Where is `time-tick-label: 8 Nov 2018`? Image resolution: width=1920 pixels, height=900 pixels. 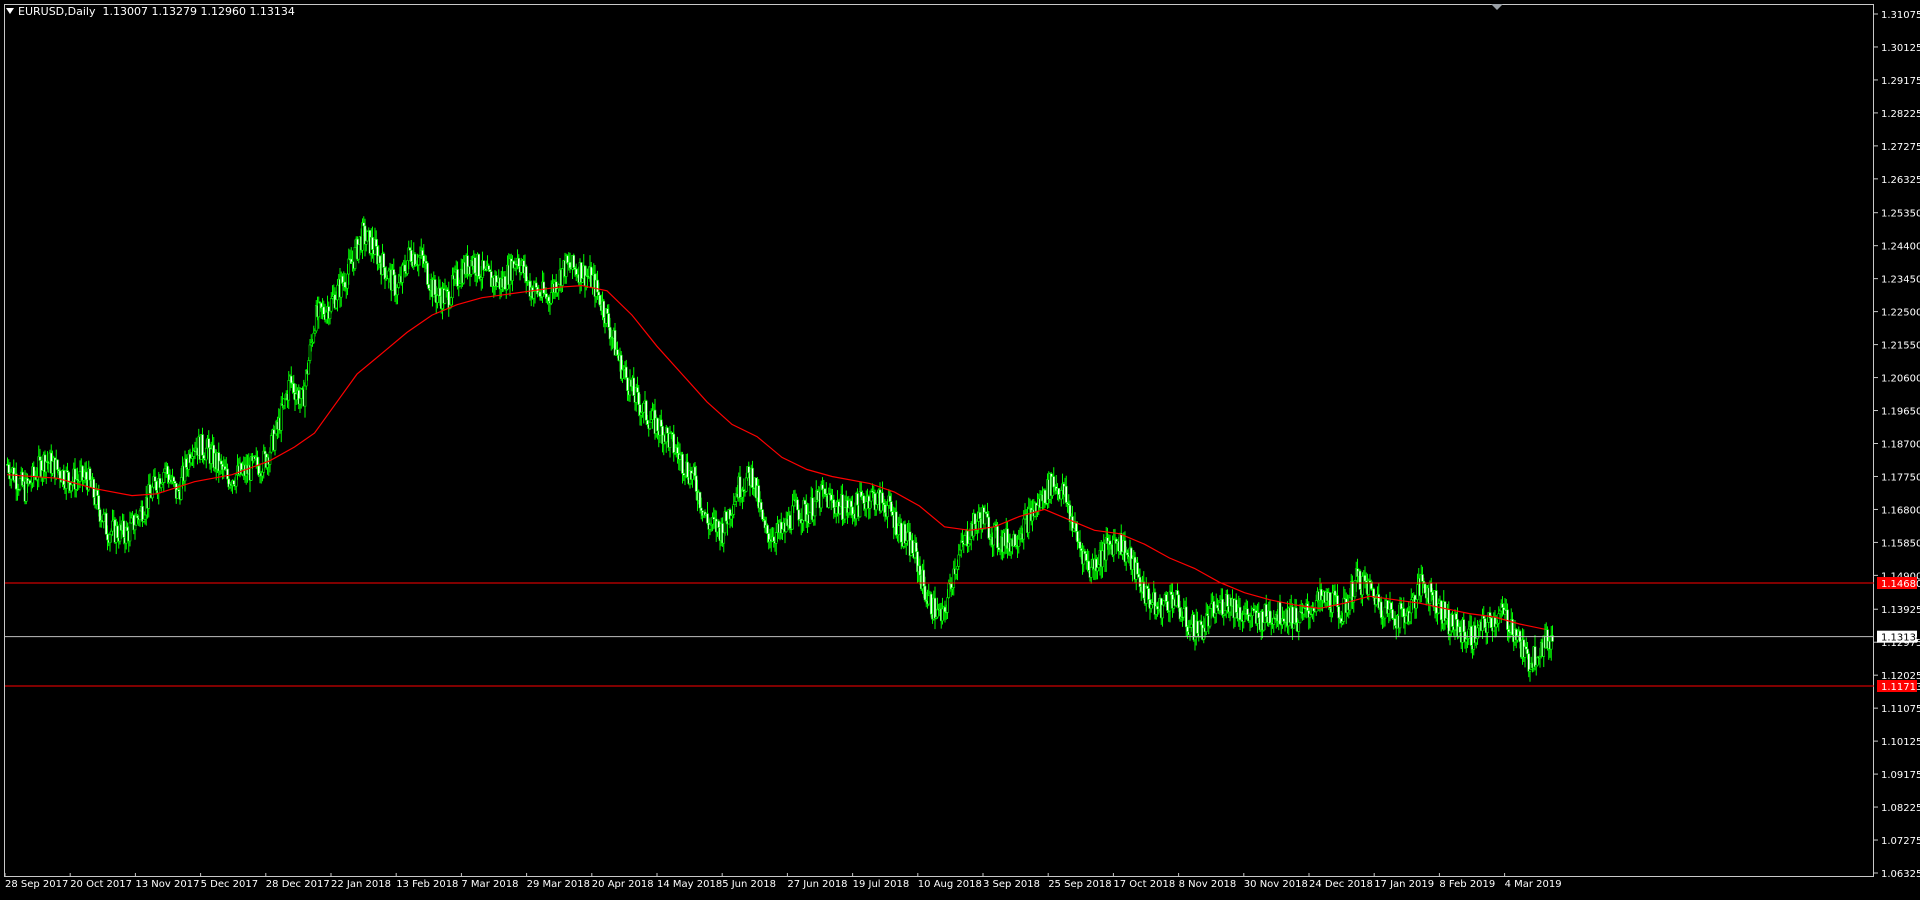 time-tick-label: 8 Nov 2018 is located at coordinates (1208, 884).